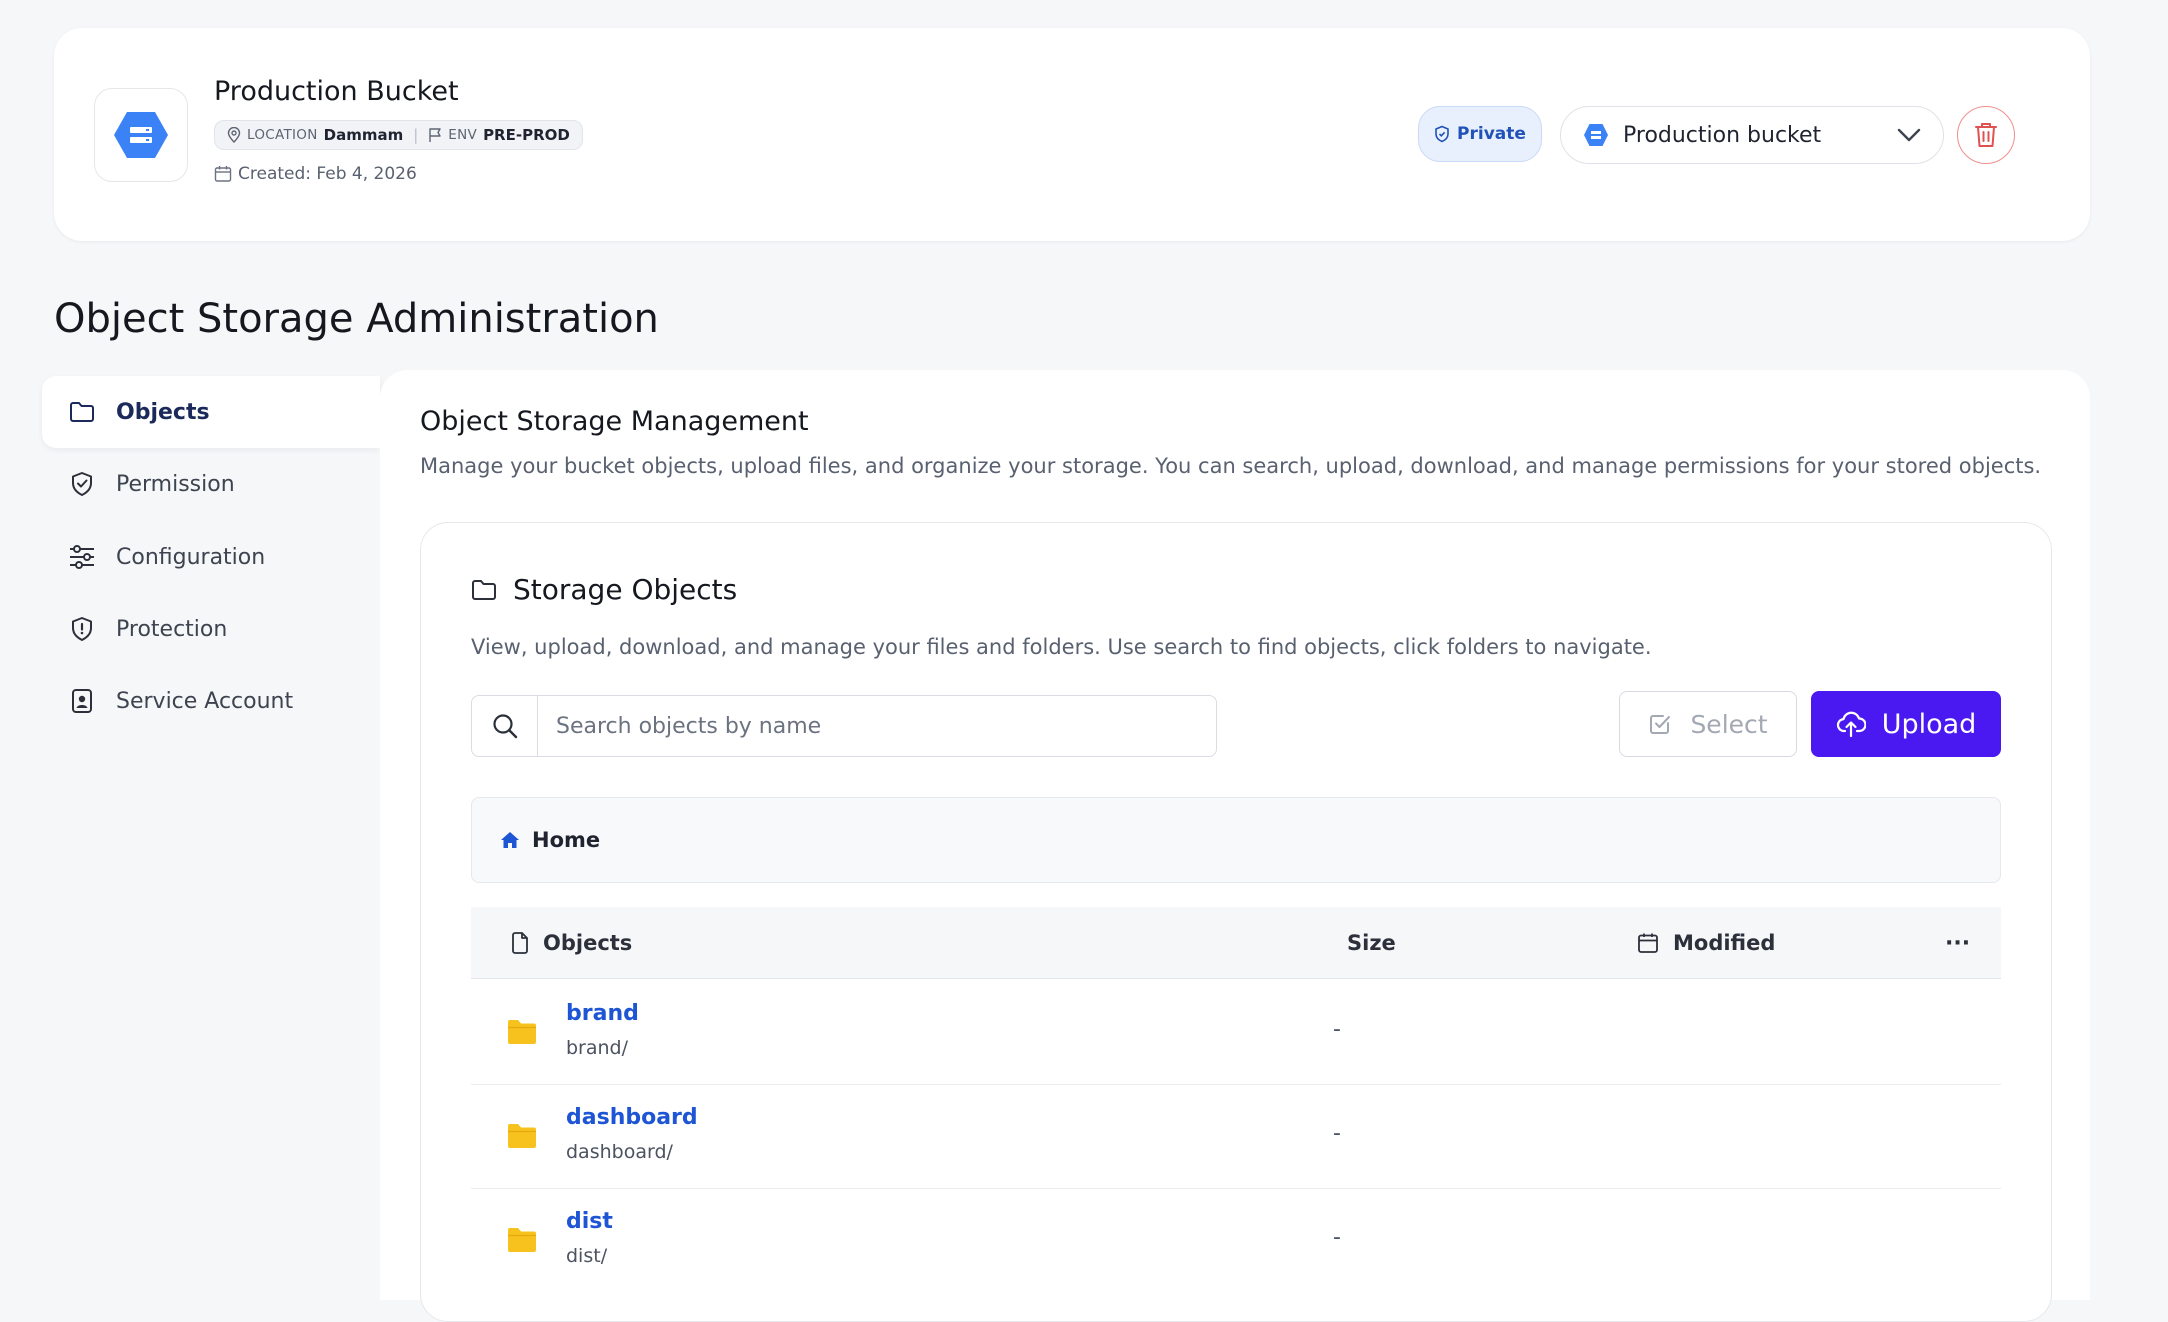  What do you see at coordinates (327, 174) in the screenshot?
I see `created-text: Created: Feb 4, 2026` at bounding box center [327, 174].